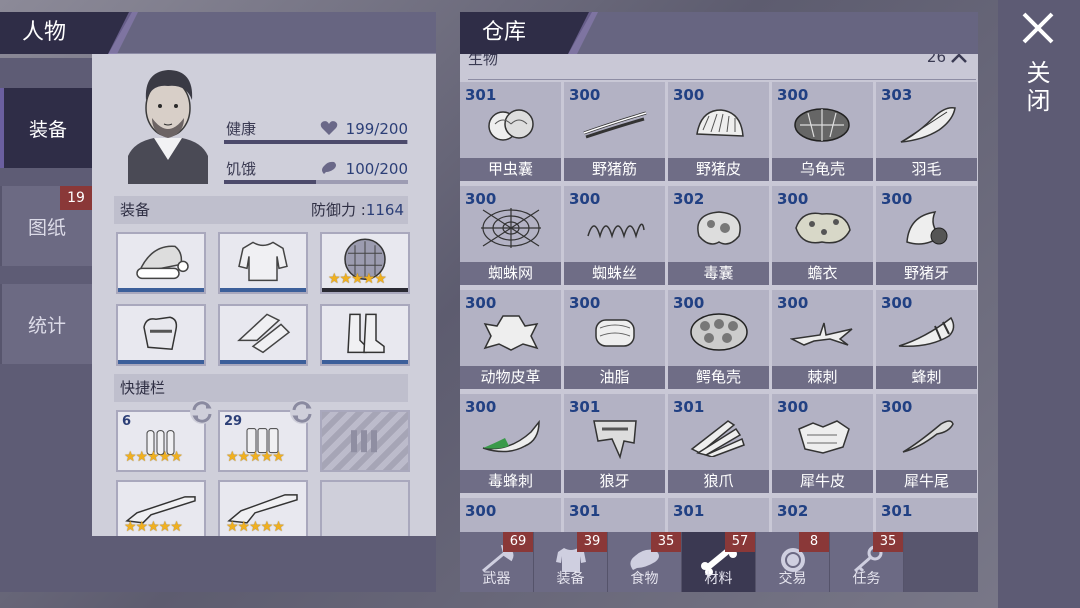 The image size is (1080, 608). Describe the element at coordinates (329, 128) in the screenshot. I see `heart-icon` at that location.